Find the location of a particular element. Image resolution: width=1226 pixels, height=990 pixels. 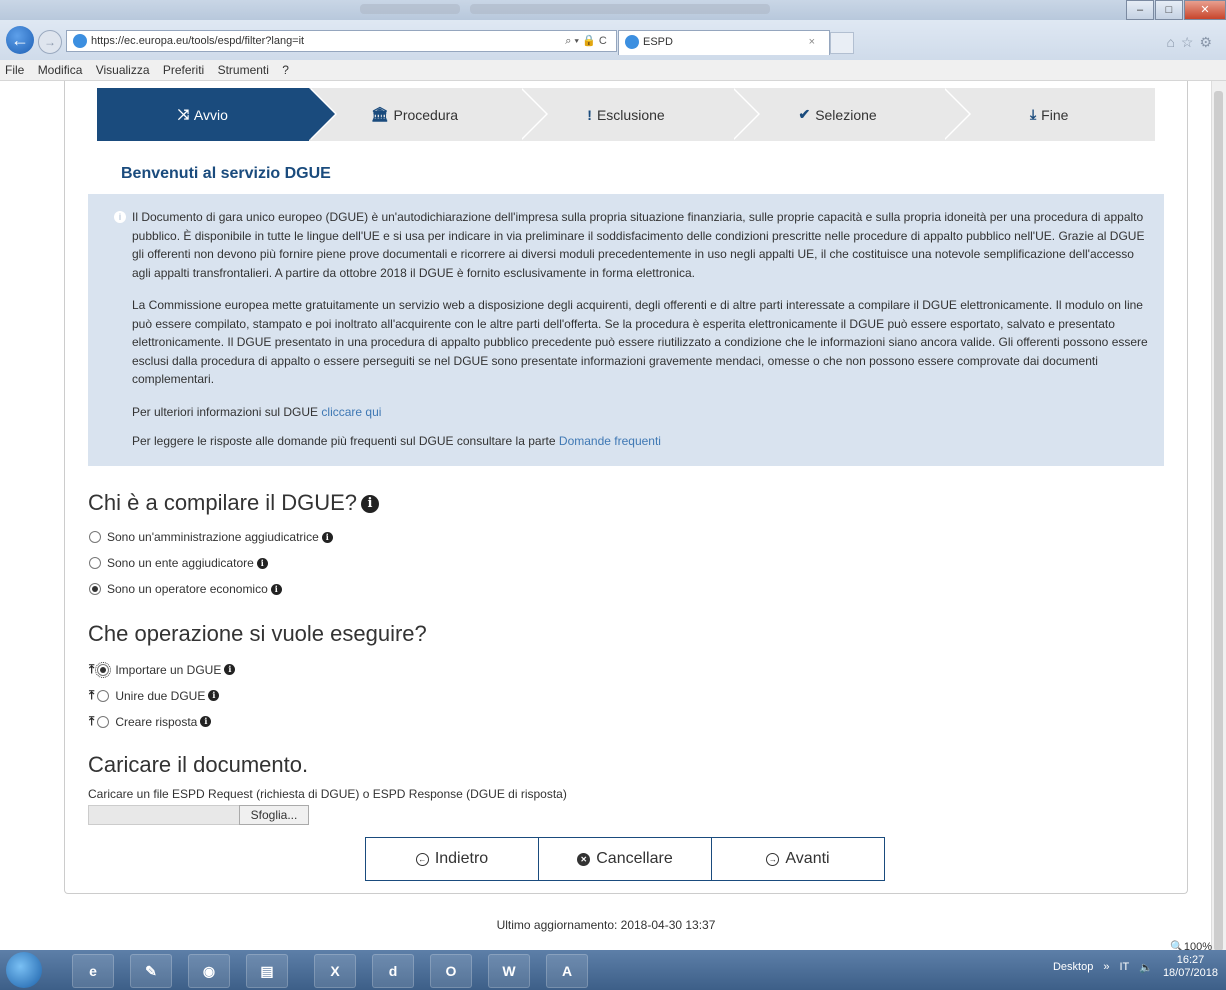

minimize-button: – is located at coordinates (1140, 10).